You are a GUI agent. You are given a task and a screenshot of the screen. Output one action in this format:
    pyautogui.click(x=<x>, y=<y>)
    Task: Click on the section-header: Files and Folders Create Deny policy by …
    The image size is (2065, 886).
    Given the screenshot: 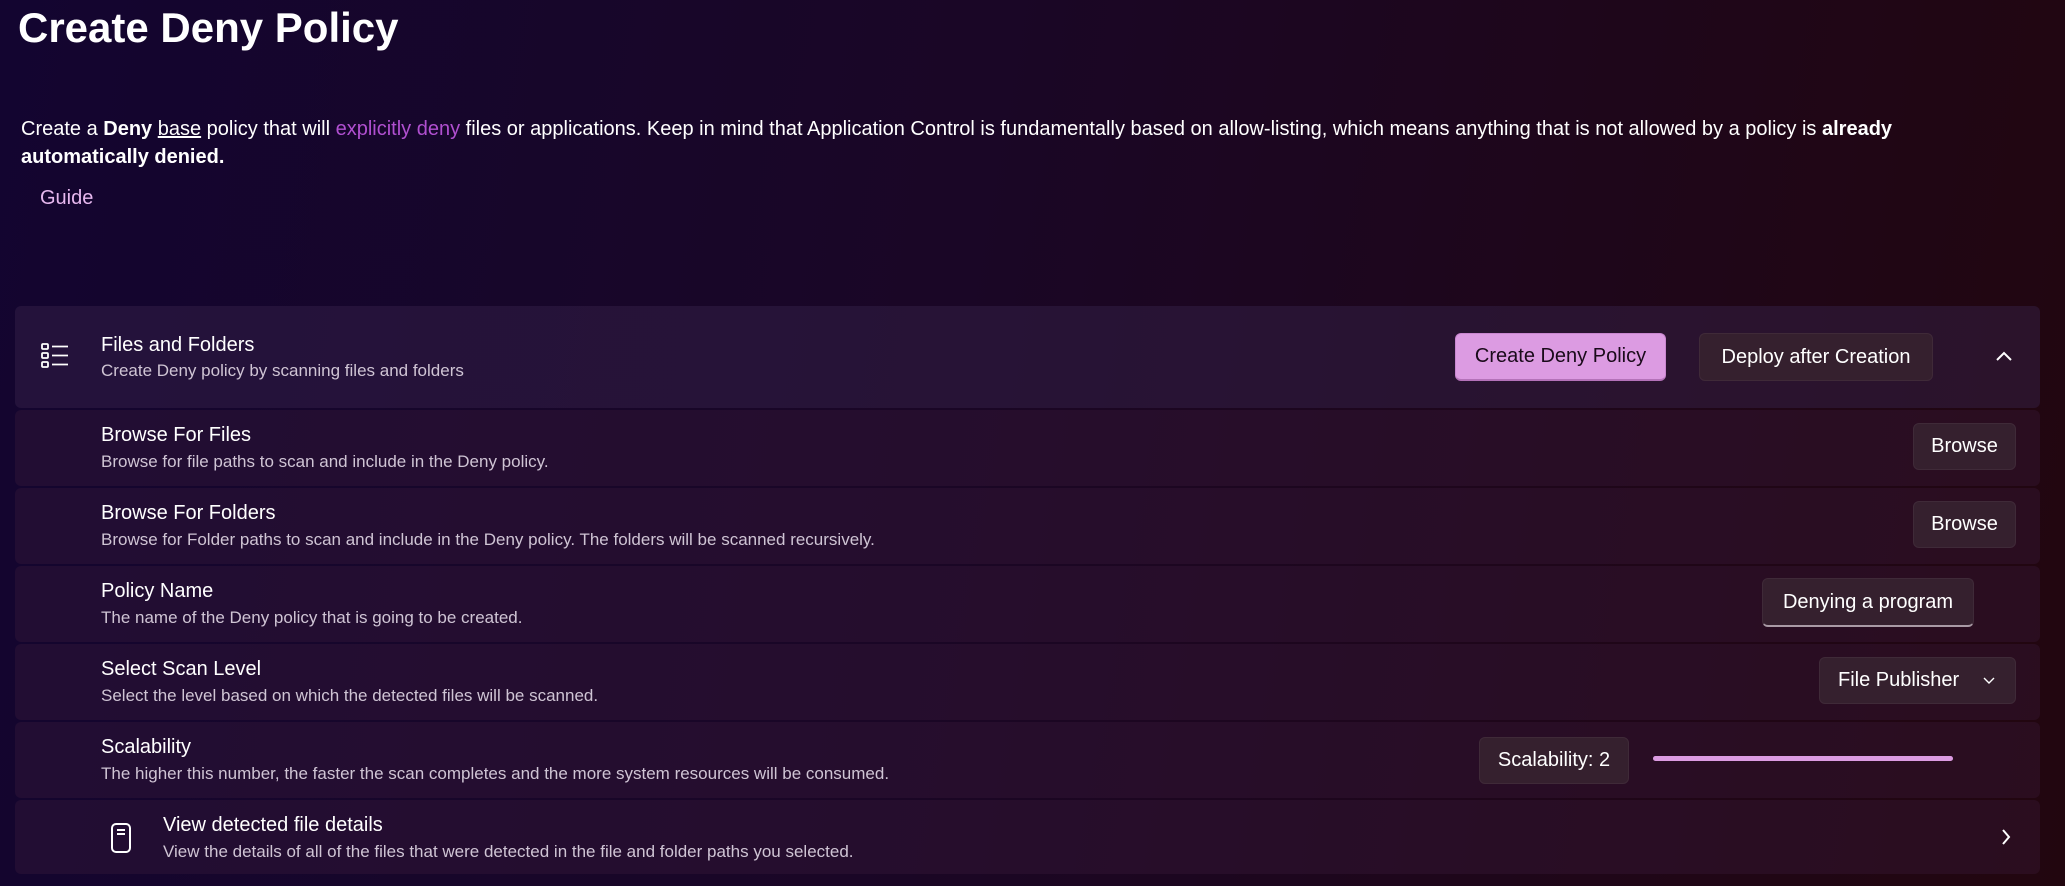 What is the action you would take?
    pyautogui.click(x=1027, y=357)
    